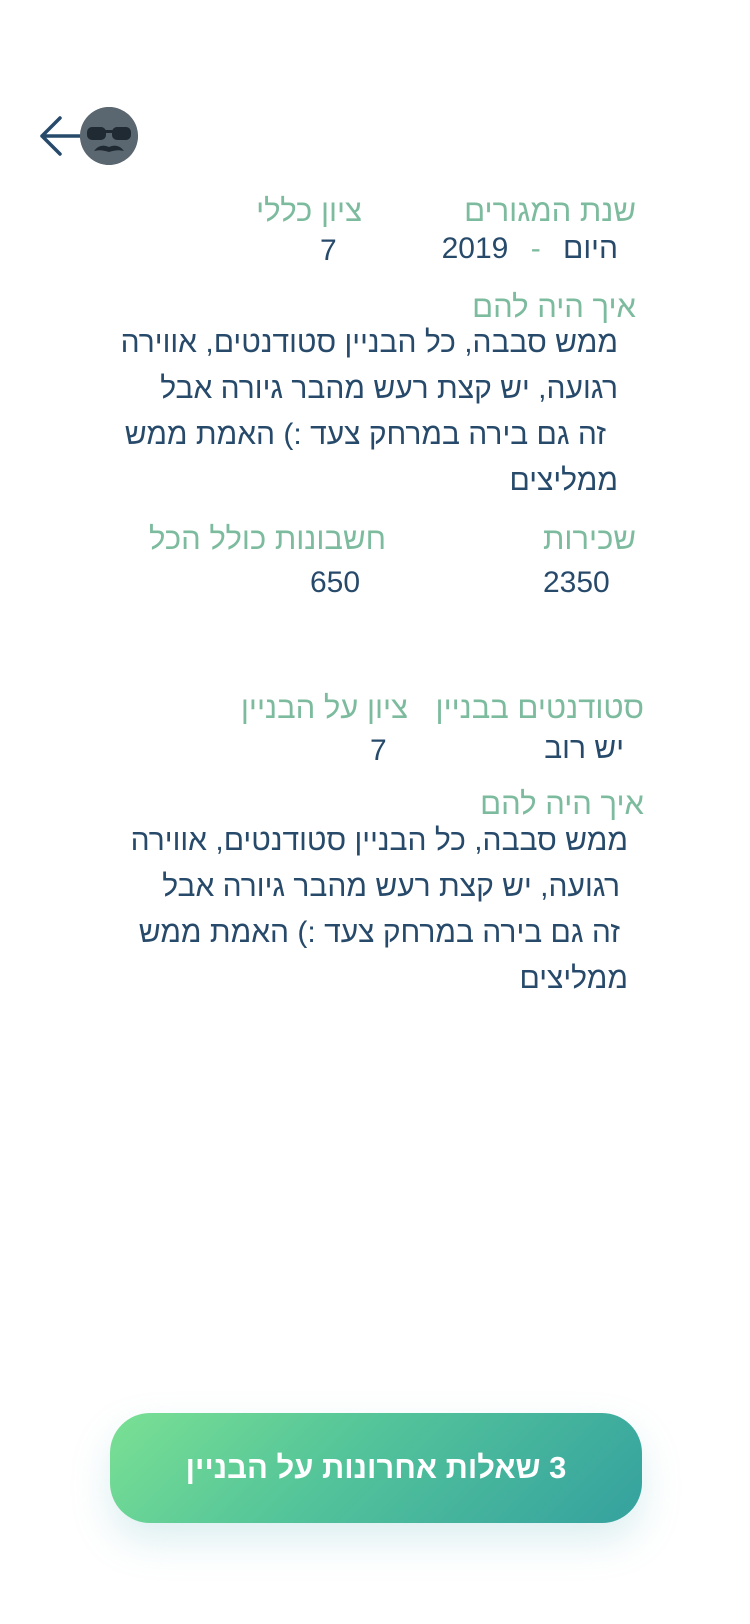  I want to click on years-from: 2019, so click(475, 248).